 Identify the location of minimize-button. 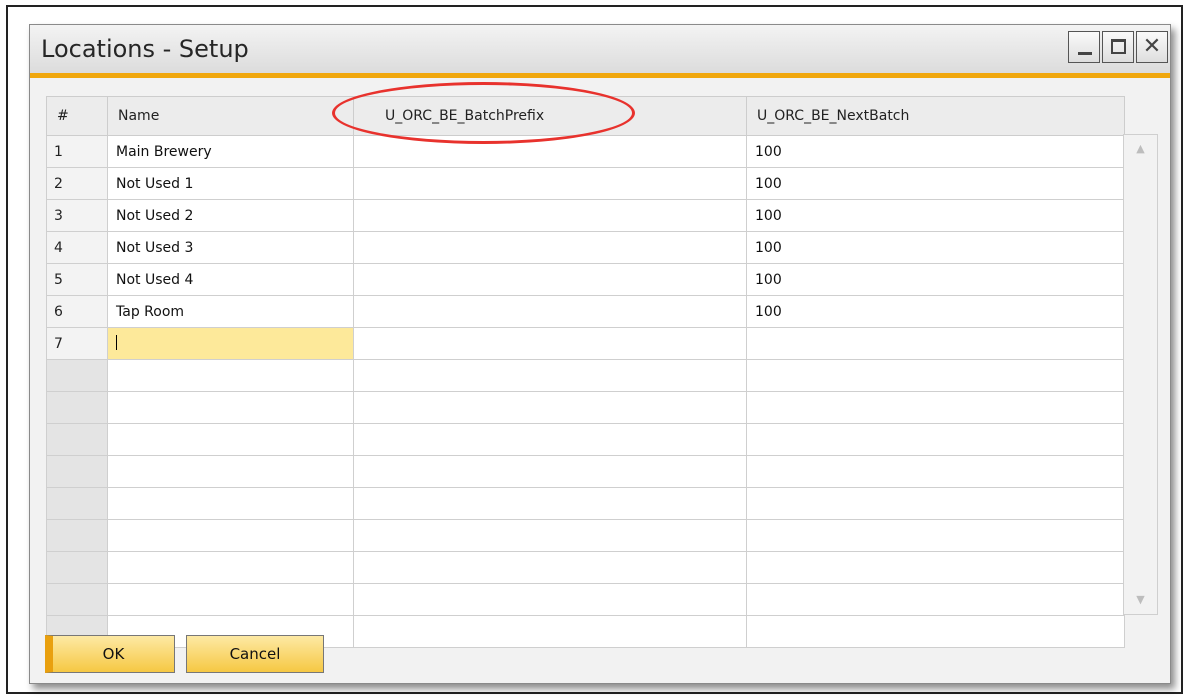
(1084, 47).